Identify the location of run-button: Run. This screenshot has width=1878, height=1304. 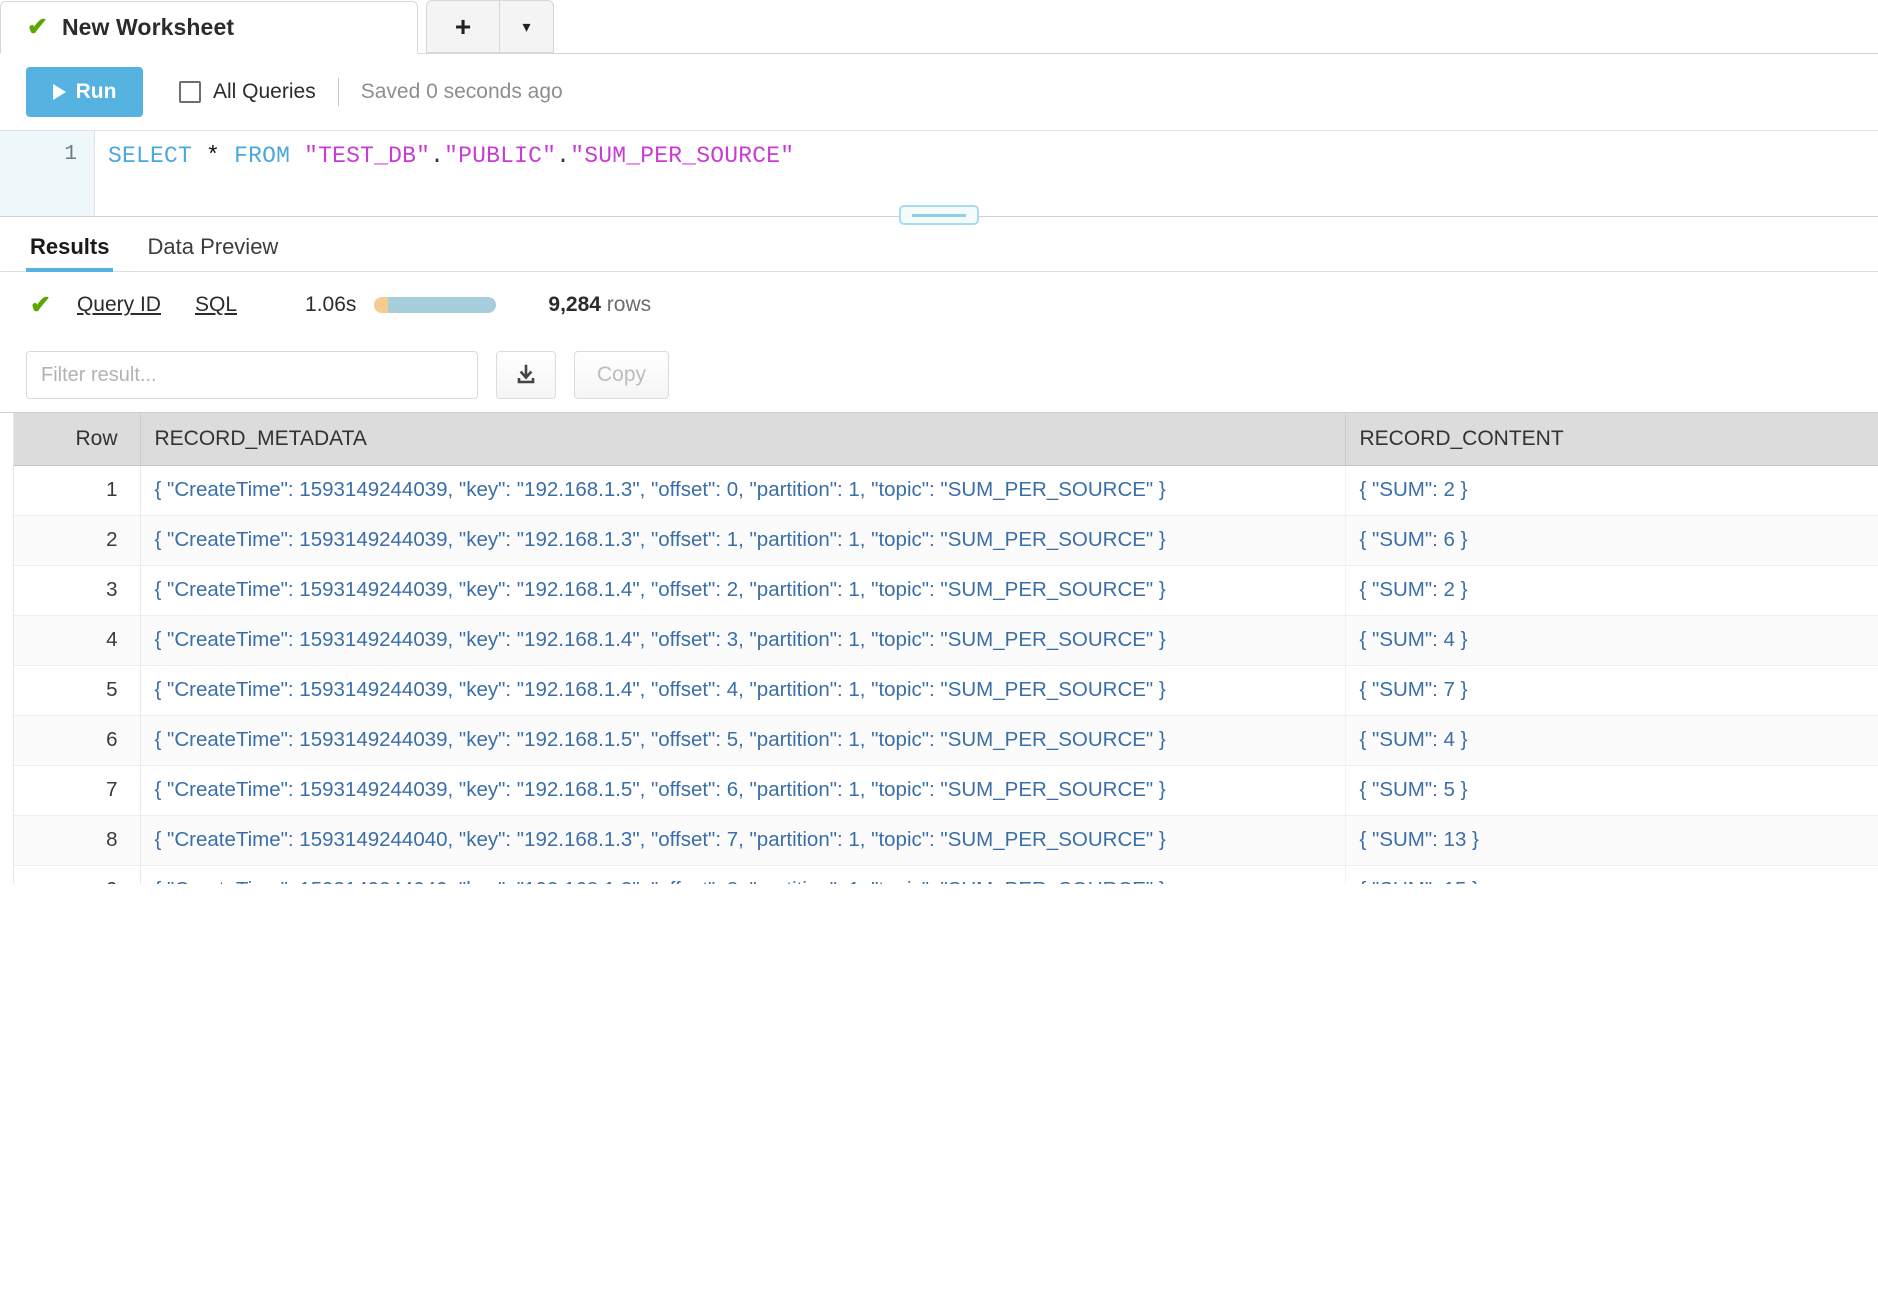
(84, 92).